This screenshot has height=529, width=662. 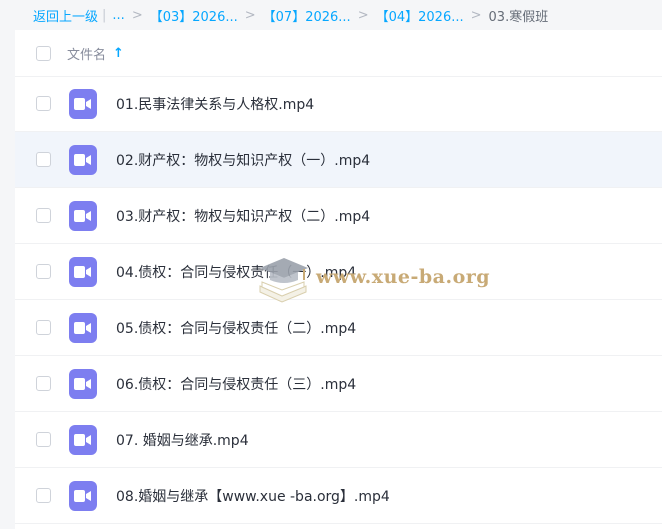 I want to click on file-row: 08.婚姻与继承【www.xue -ba.org】.mp4, so click(x=338, y=496).